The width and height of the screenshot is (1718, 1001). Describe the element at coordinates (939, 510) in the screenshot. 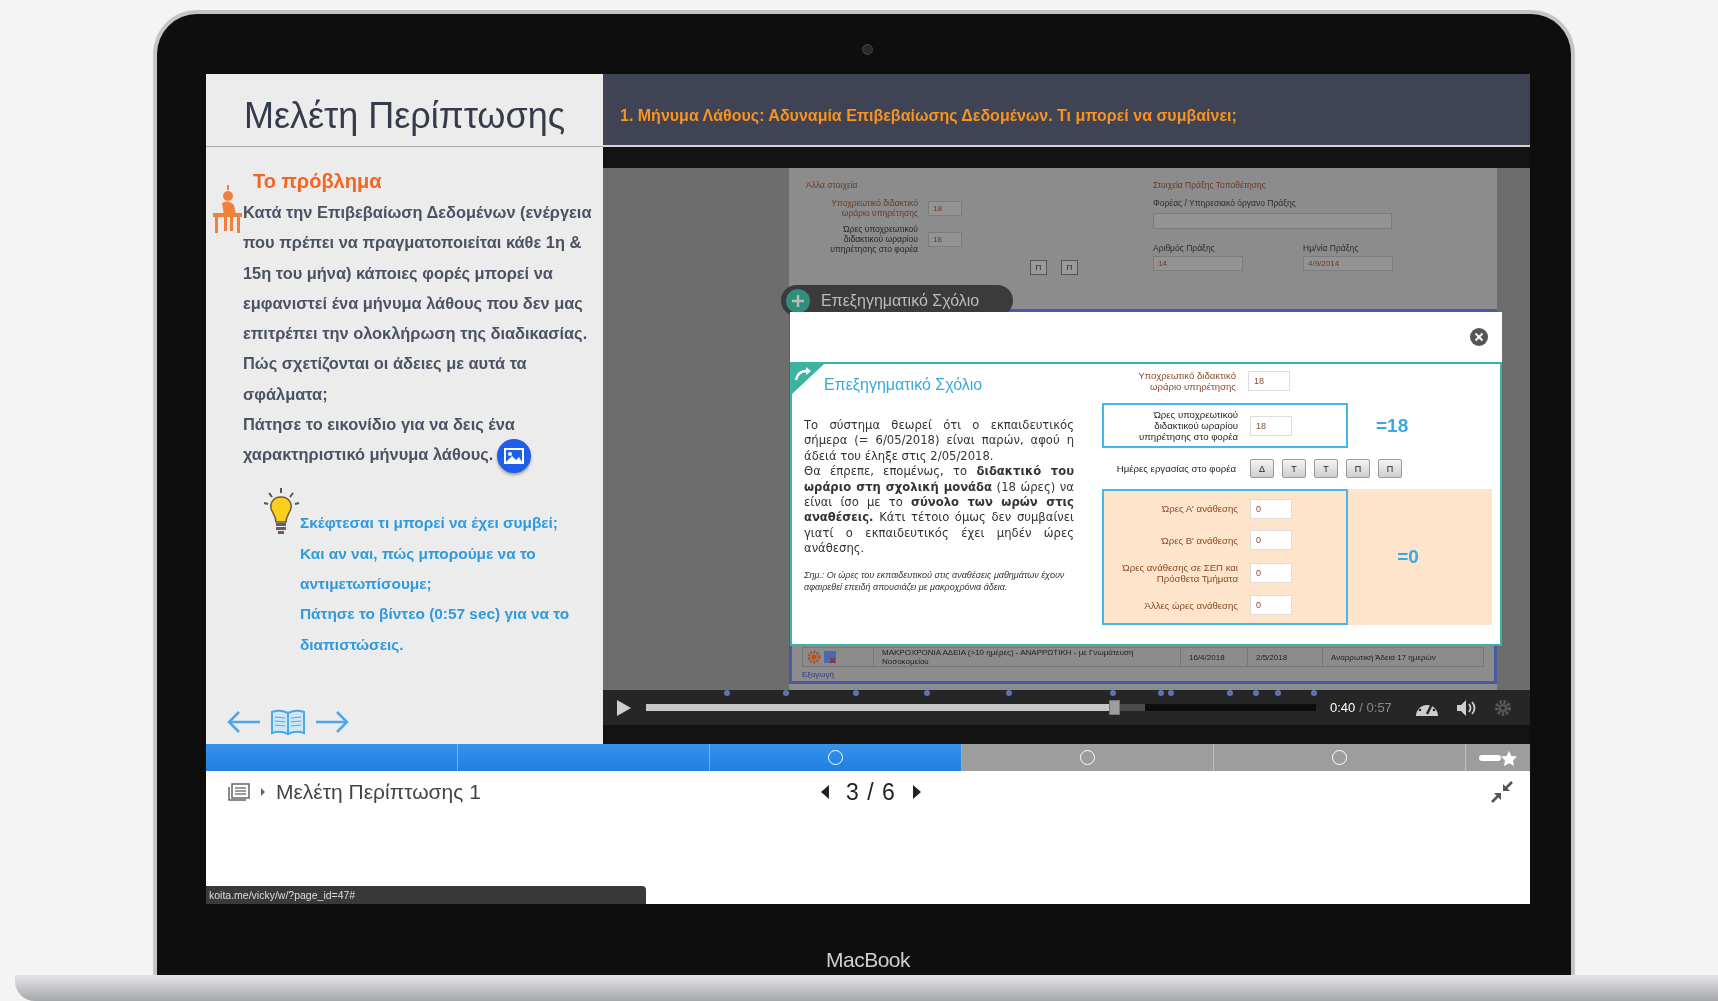

I see `paragraph: Θα έπρεπε, επομένως, το διδακτικό του ωράριο στη σχολική μονάδα (18 ώρες) να είναι ίσο με το σύνολο των ωρών στις αναθέσεις. Κάτι τέτοιο όμως δεν συμβαίνει γιατί ο εκπαιδευτικός έχει μηδέν ώρες ανάθεσης.` at that location.